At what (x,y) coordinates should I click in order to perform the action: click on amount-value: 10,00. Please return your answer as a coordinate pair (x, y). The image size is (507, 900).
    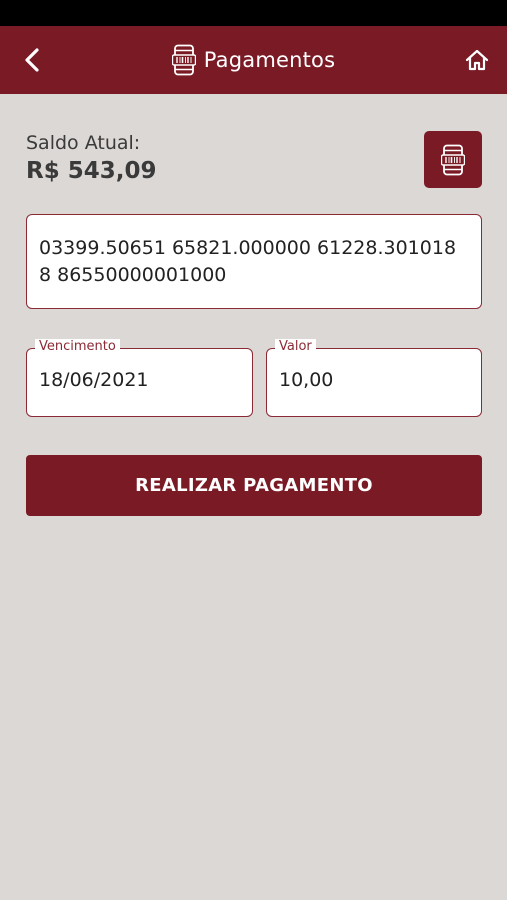
    Looking at the image, I should click on (306, 380).